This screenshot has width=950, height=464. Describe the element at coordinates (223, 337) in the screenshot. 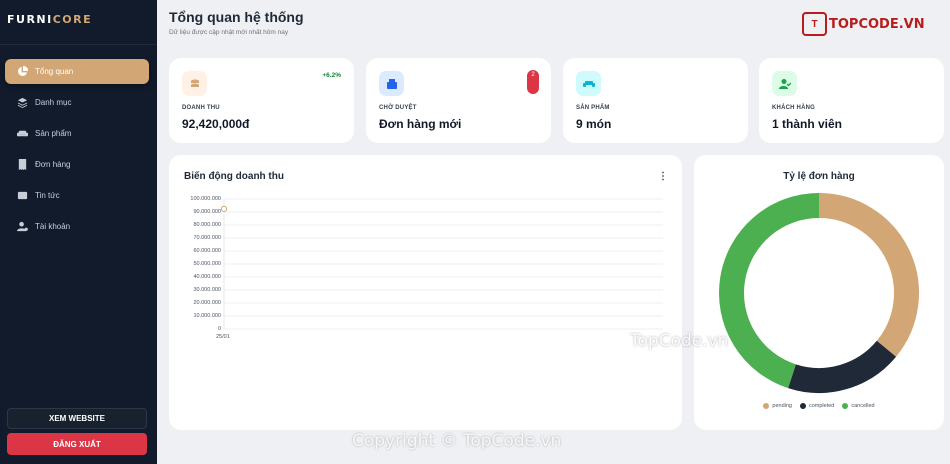

I see `x-tick-label: 25/01` at that location.